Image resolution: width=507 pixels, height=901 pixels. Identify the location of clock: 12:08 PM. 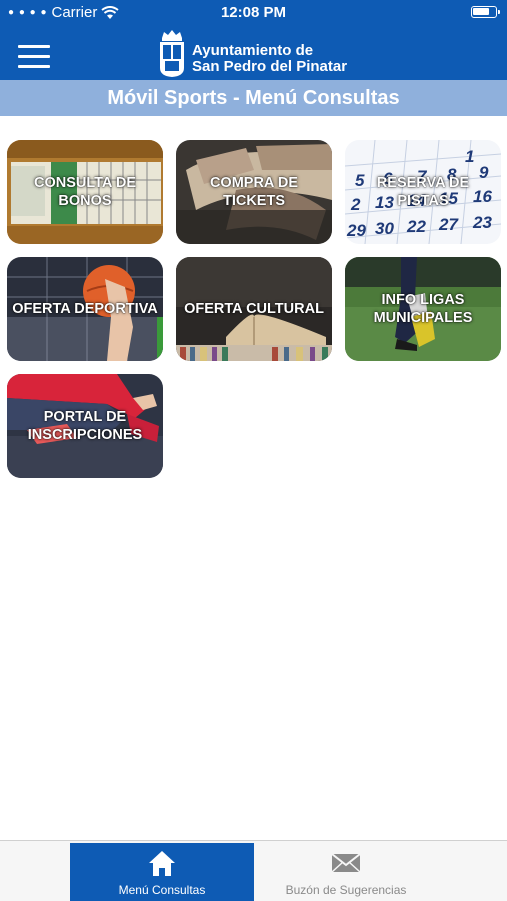
(253, 12).